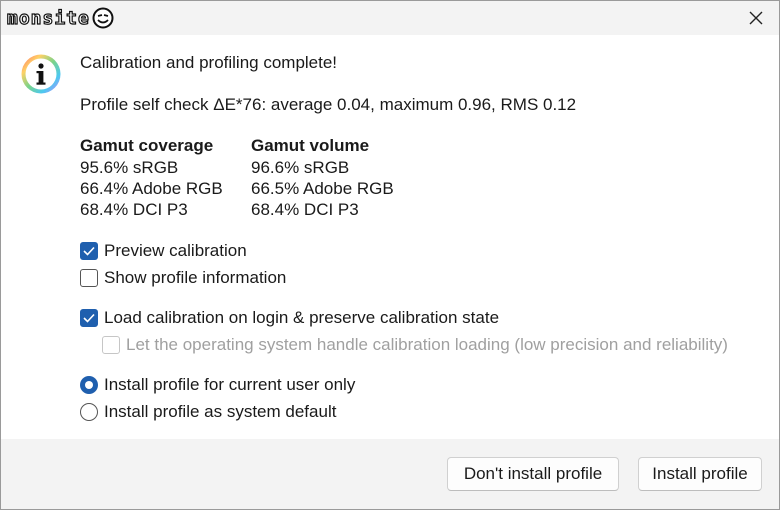 This screenshot has width=780, height=510. I want to click on preview-calibration-checkbox: Preview calibration, so click(163, 251).